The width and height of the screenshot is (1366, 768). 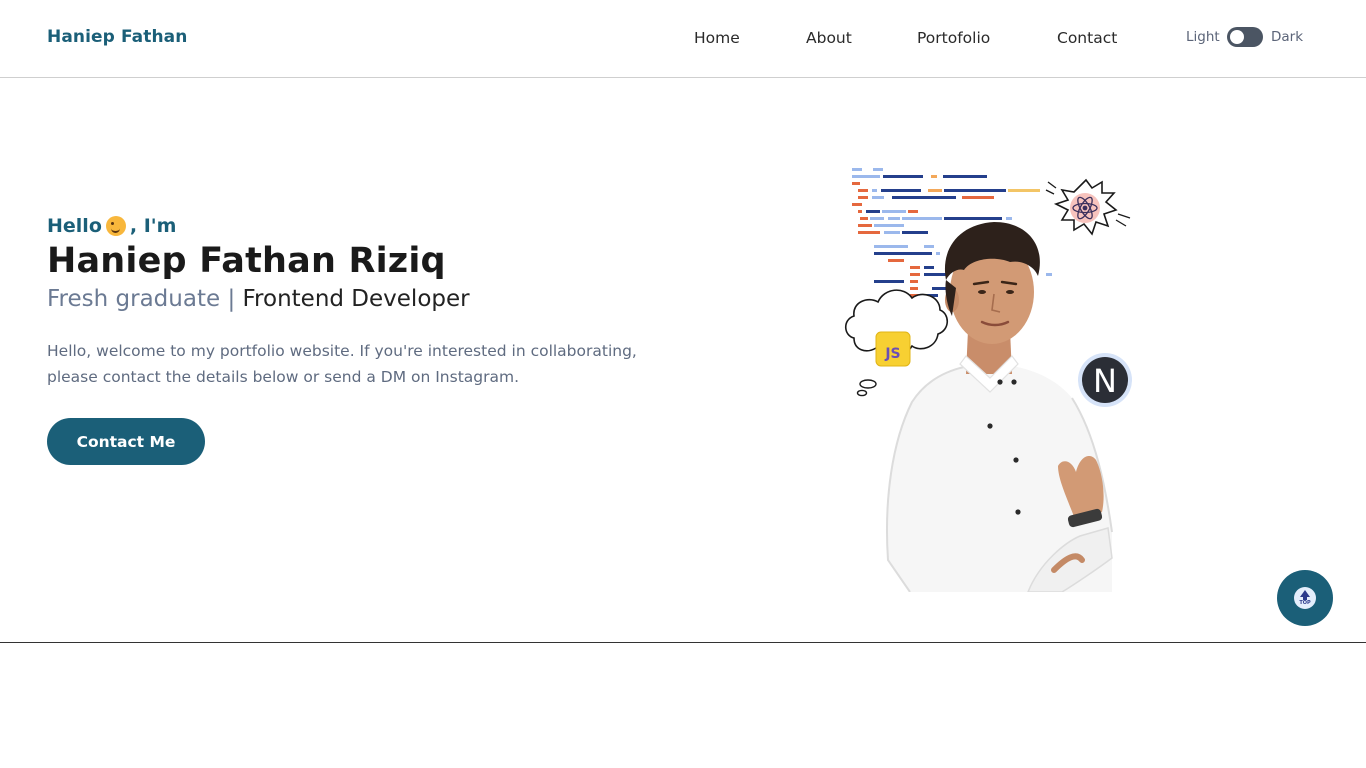 I want to click on theme-dark-label: Dark, so click(x=1287, y=37).